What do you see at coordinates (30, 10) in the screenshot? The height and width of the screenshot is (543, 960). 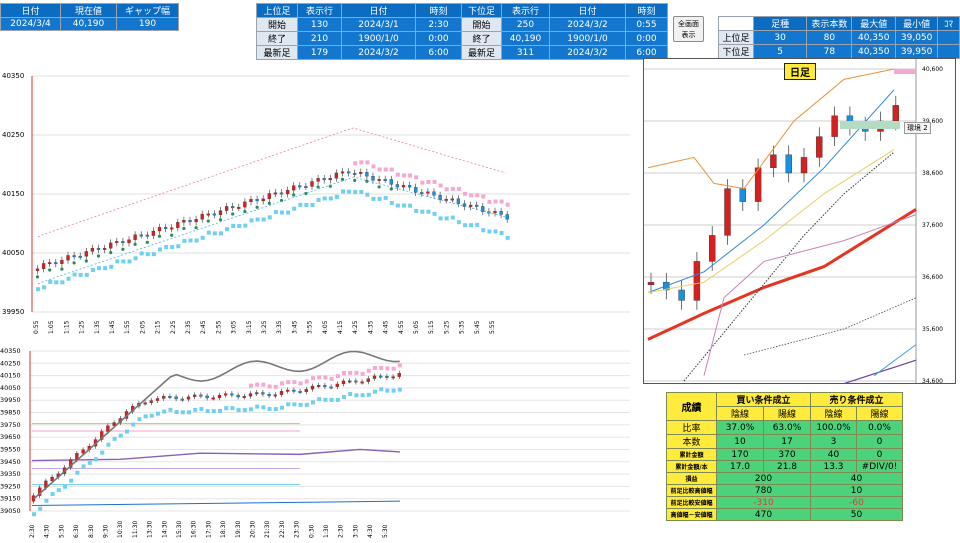 I see `date-label: 日付` at bounding box center [30, 10].